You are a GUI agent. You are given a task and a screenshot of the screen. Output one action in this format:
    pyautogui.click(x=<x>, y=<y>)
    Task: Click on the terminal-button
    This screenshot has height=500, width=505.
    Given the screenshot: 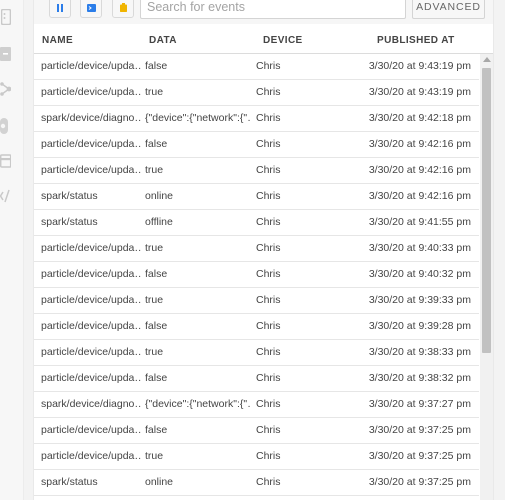 What is the action you would take?
    pyautogui.click(x=91, y=9)
    